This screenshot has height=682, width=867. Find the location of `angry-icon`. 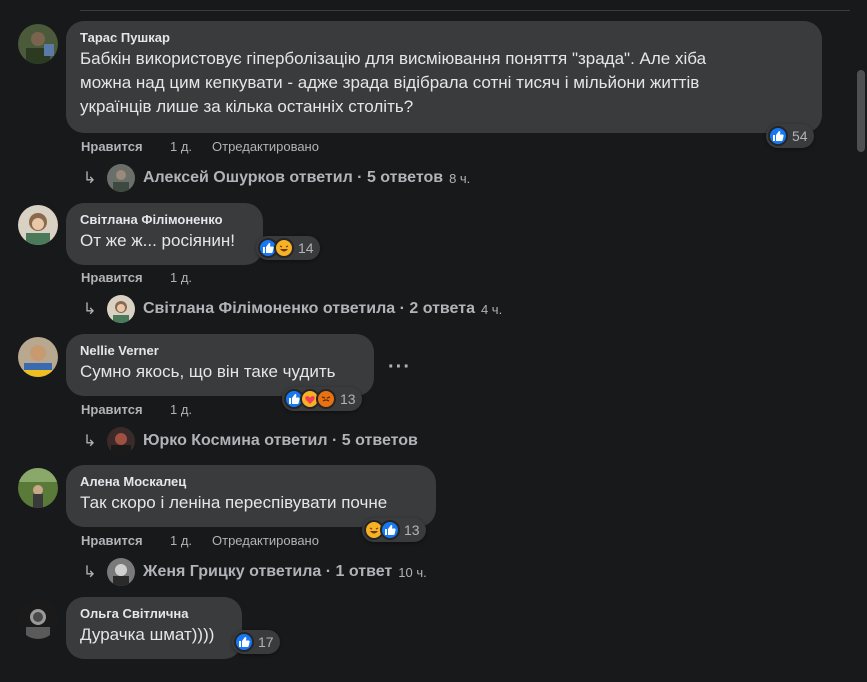

angry-icon is located at coordinates (326, 399).